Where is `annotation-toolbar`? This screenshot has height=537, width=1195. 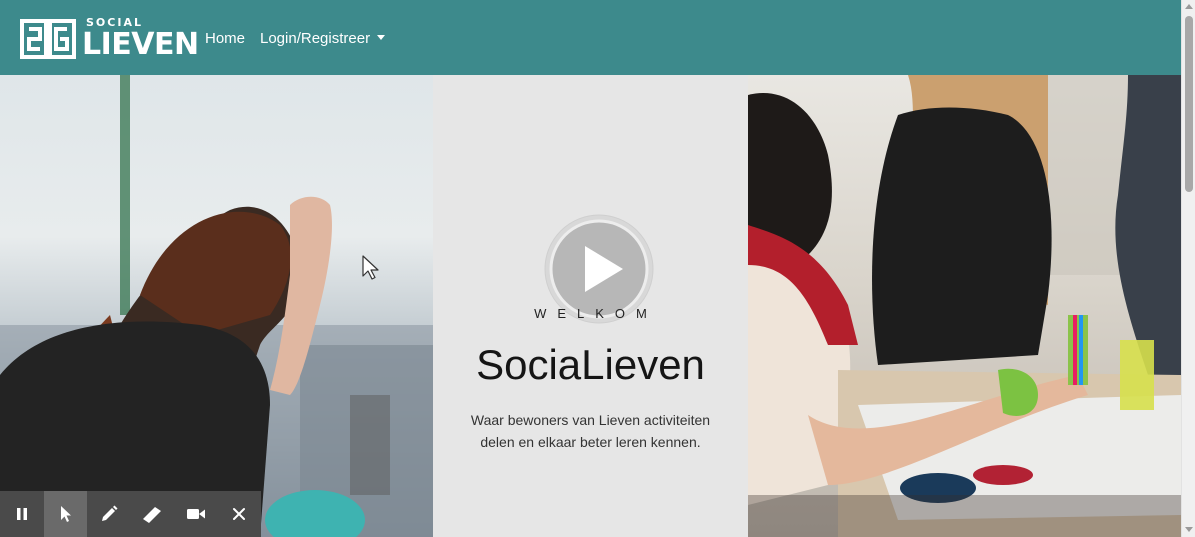
annotation-toolbar is located at coordinates (130, 514).